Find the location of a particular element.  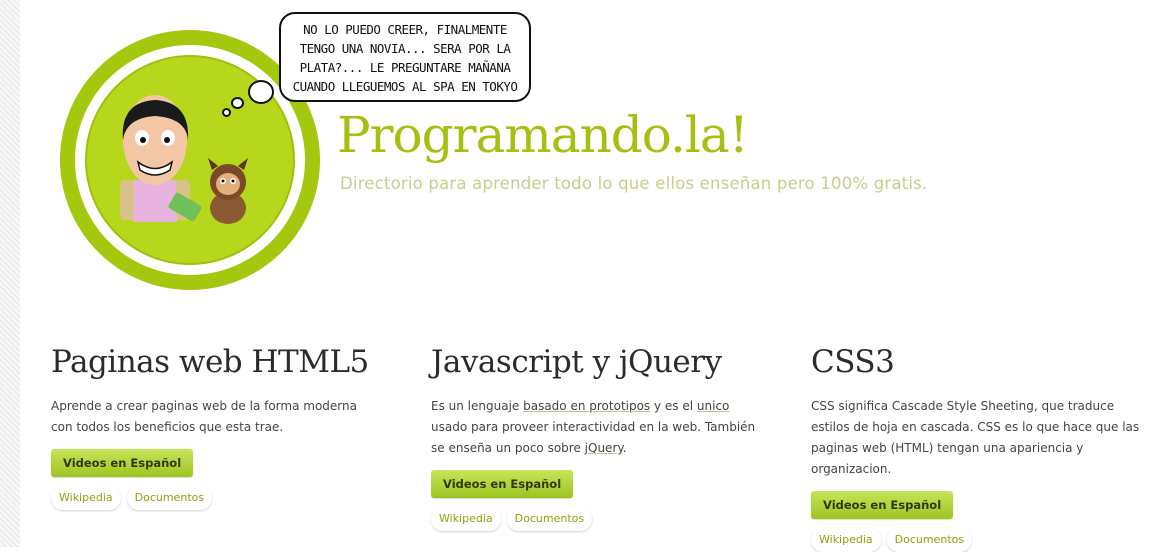

jquery-link: jQuery is located at coordinates (604, 448).